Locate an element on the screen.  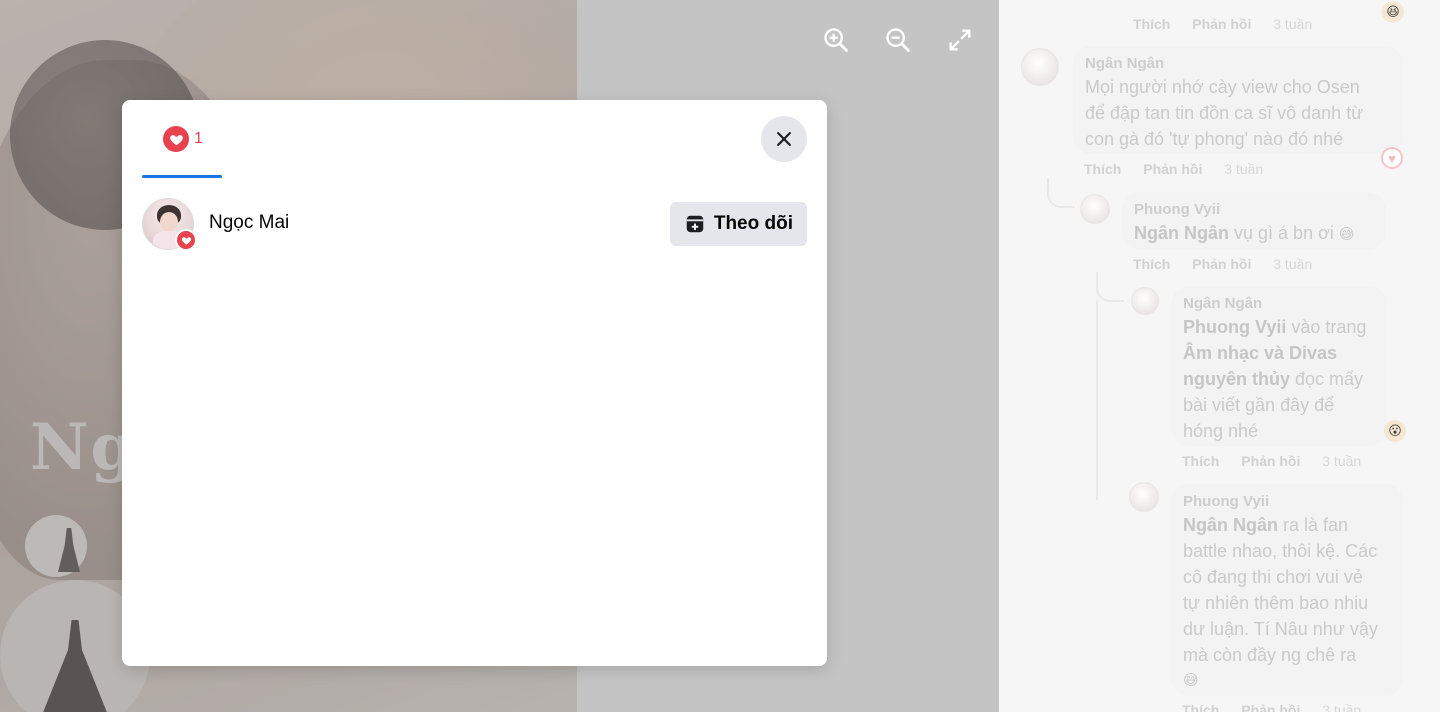
comment-text-line: Mọi người nhớ cày view cho Osen is located at coordinates (1222, 87).